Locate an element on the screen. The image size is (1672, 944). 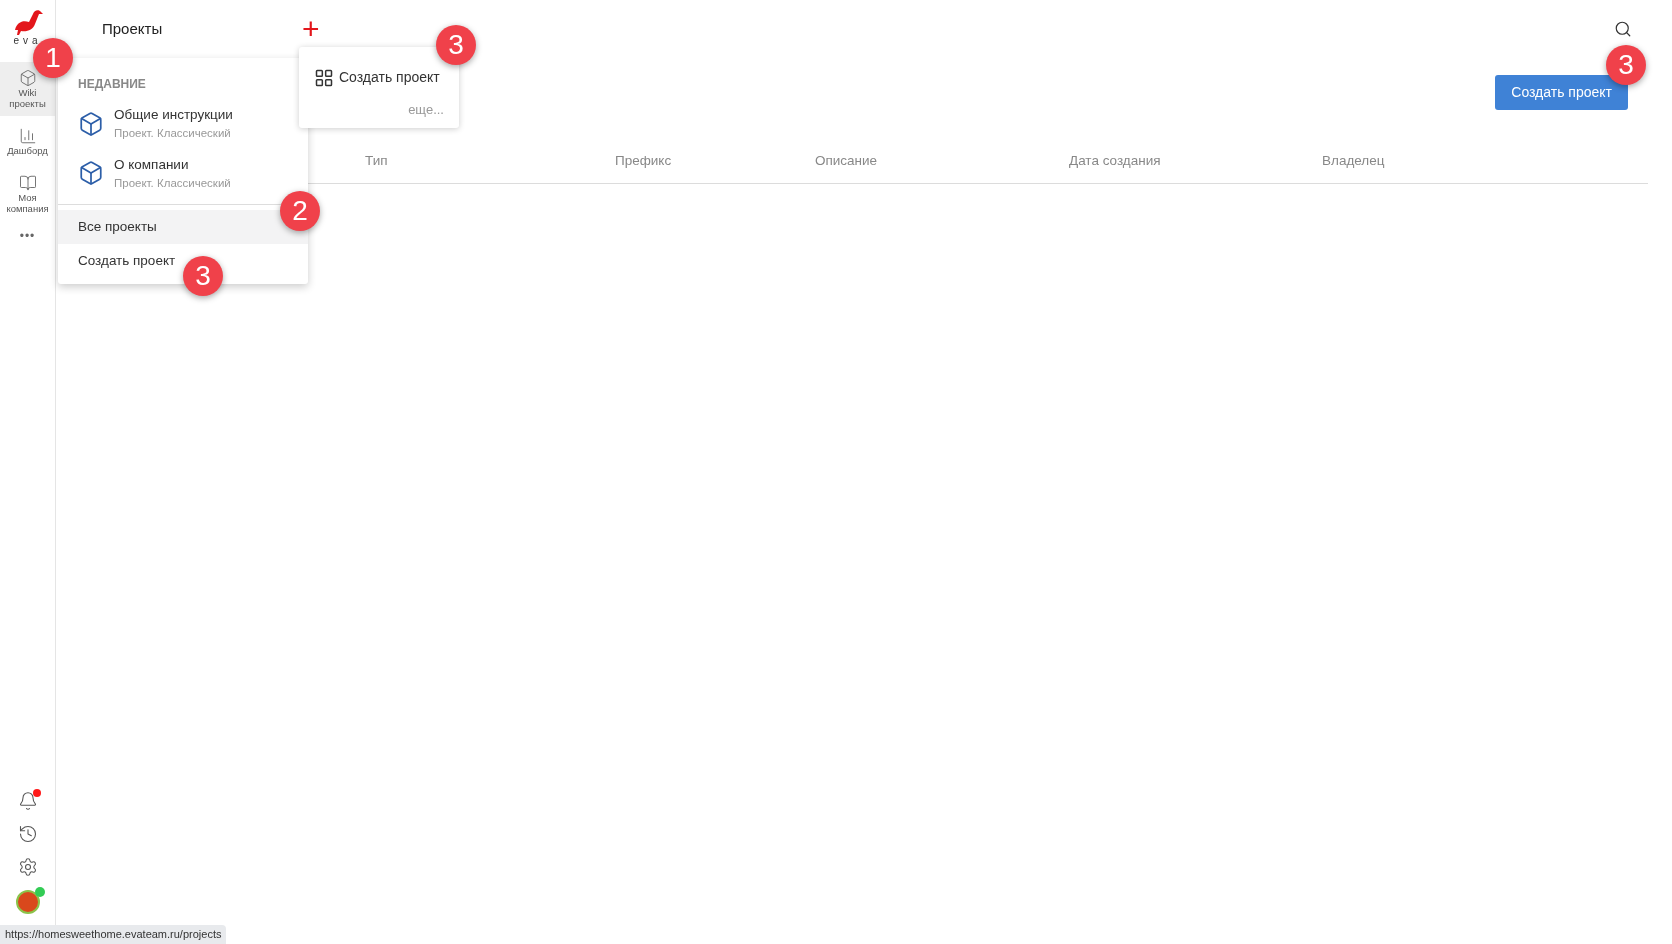
column-header: Префикс is located at coordinates (644, 161).